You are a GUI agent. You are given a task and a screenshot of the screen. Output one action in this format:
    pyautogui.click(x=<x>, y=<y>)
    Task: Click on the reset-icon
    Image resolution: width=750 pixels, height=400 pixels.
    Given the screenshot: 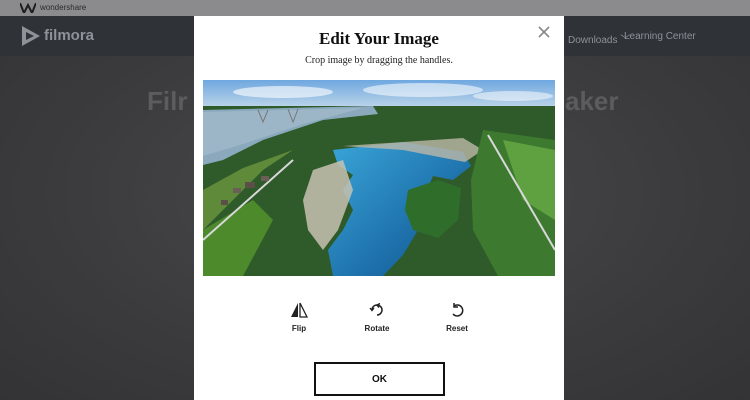 What is the action you would take?
    pyautogui.click(x=458, y=310)
    